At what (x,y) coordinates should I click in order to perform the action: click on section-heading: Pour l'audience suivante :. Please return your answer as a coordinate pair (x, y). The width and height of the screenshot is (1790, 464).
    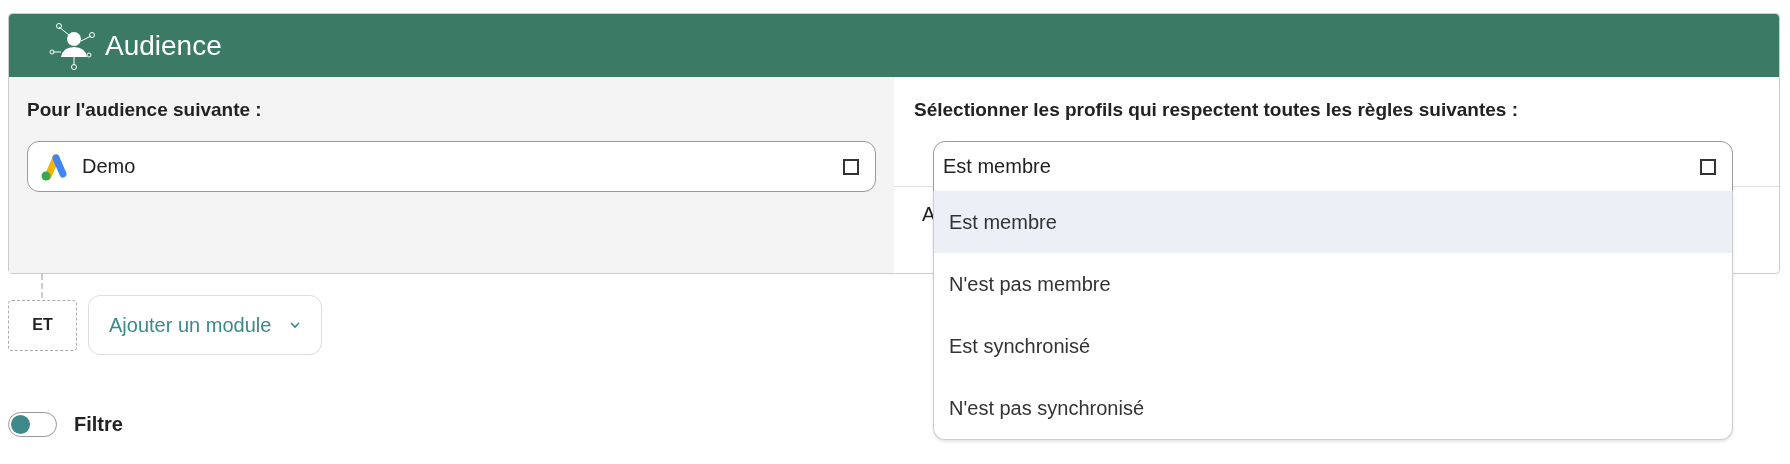
    Looking at the image, I should click on (145, 110).